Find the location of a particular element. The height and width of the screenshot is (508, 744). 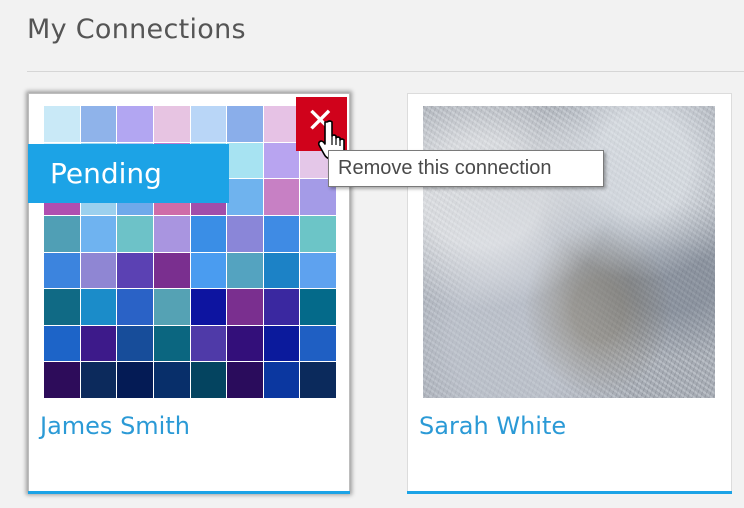

page-title: My Connections is located at coordinates (136, 29).